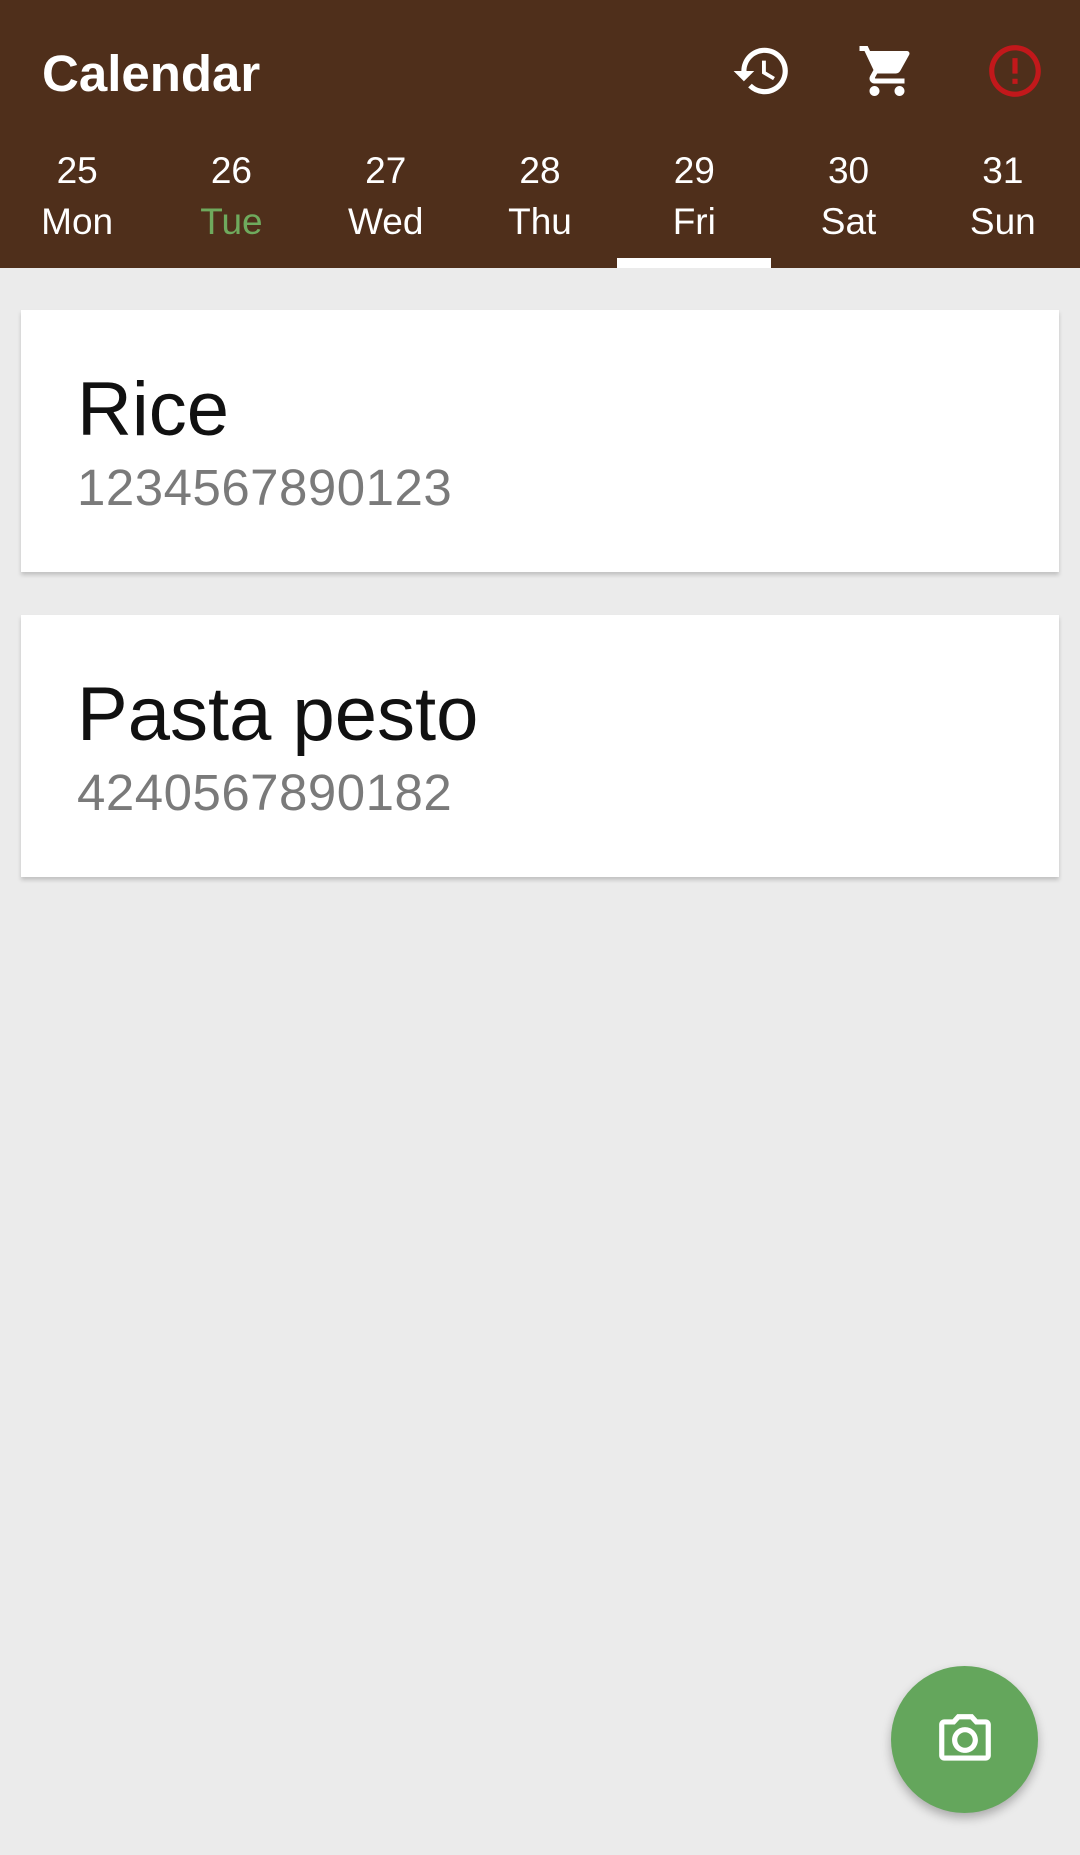 The height and width of the screenshot is (1855, 1080). Describe the element at coordinates (231, 221) in the screenshot. I see `tab-weekday: Tue` at that location.